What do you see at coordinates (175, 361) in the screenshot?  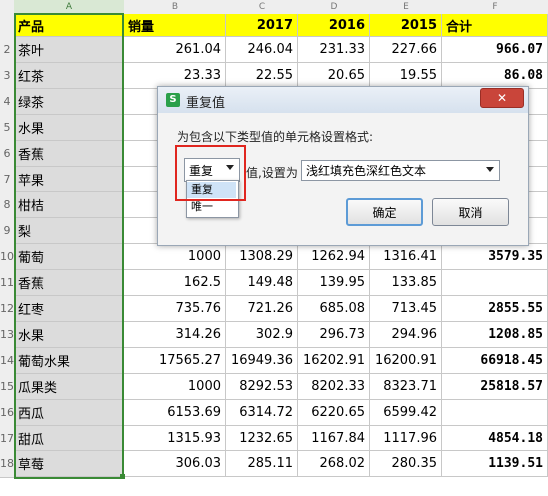 I see `sales-cell: 17565.27` at bounding box center [175, 361].